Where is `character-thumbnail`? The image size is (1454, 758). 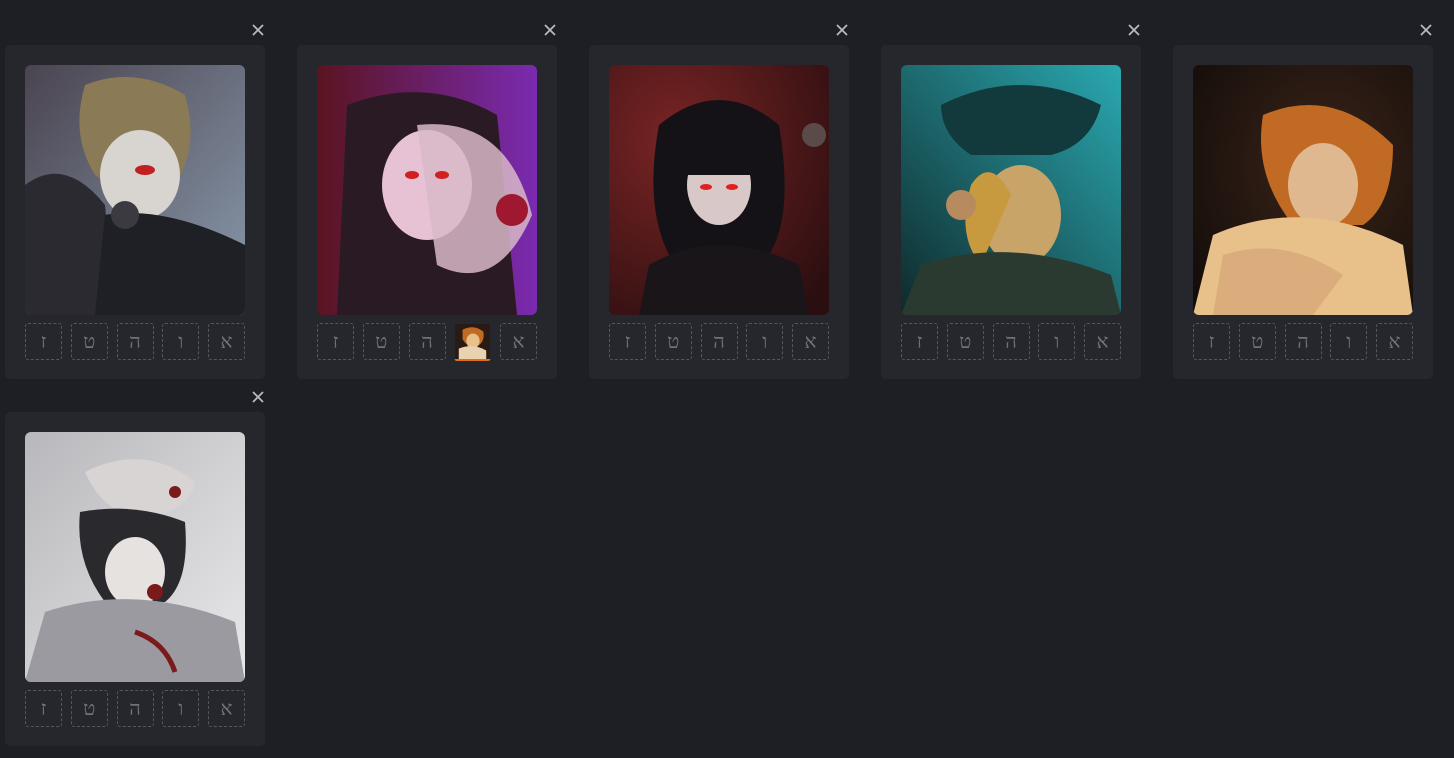
character-thumbnail is located at coordinates (473, 341).